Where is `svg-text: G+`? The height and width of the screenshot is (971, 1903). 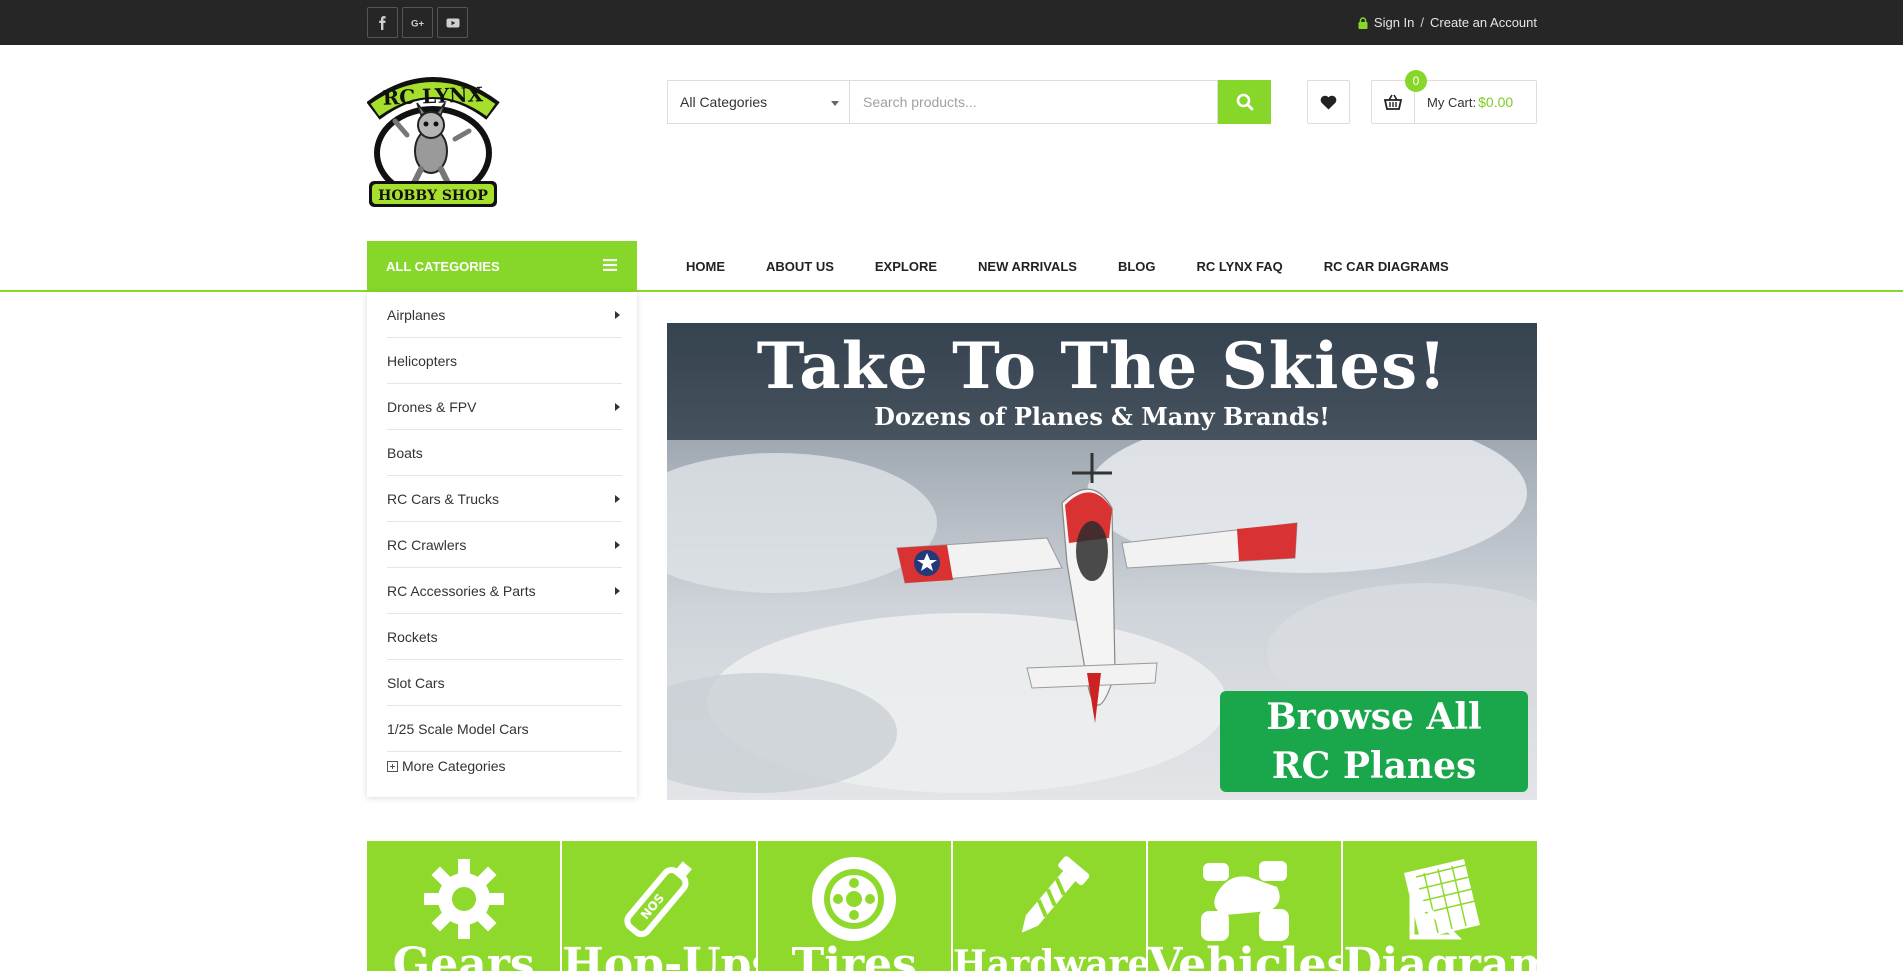
svg-text: G+ is located at coordinates (417, 23).